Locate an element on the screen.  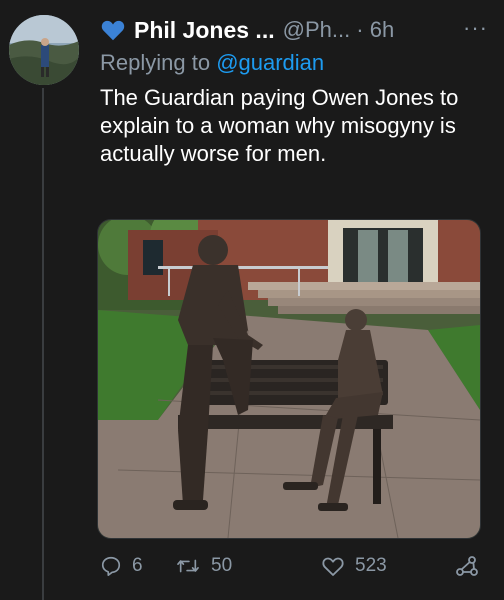
reply-count: 6 is located at coordinates (137, 565).